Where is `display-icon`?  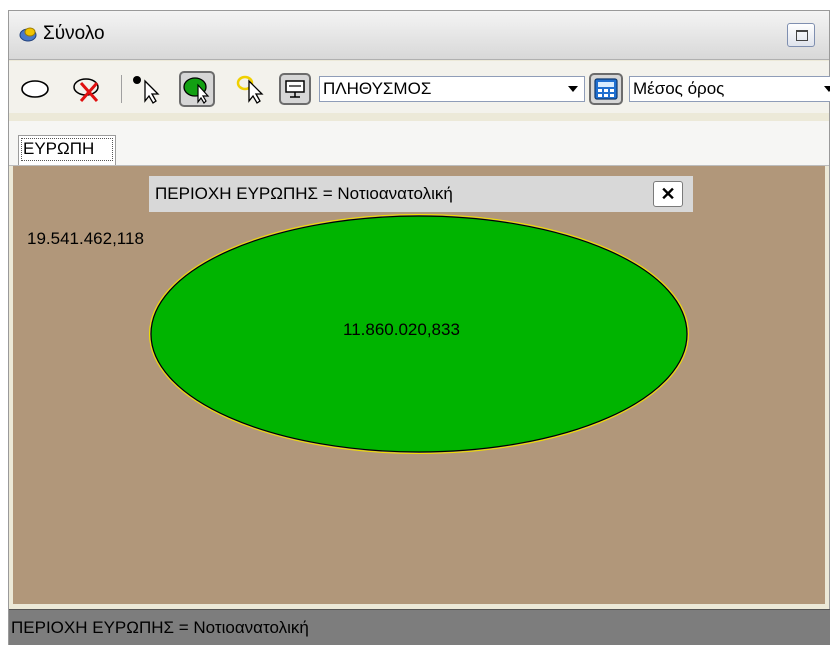
display-icon is located at coordinates (295, 89).